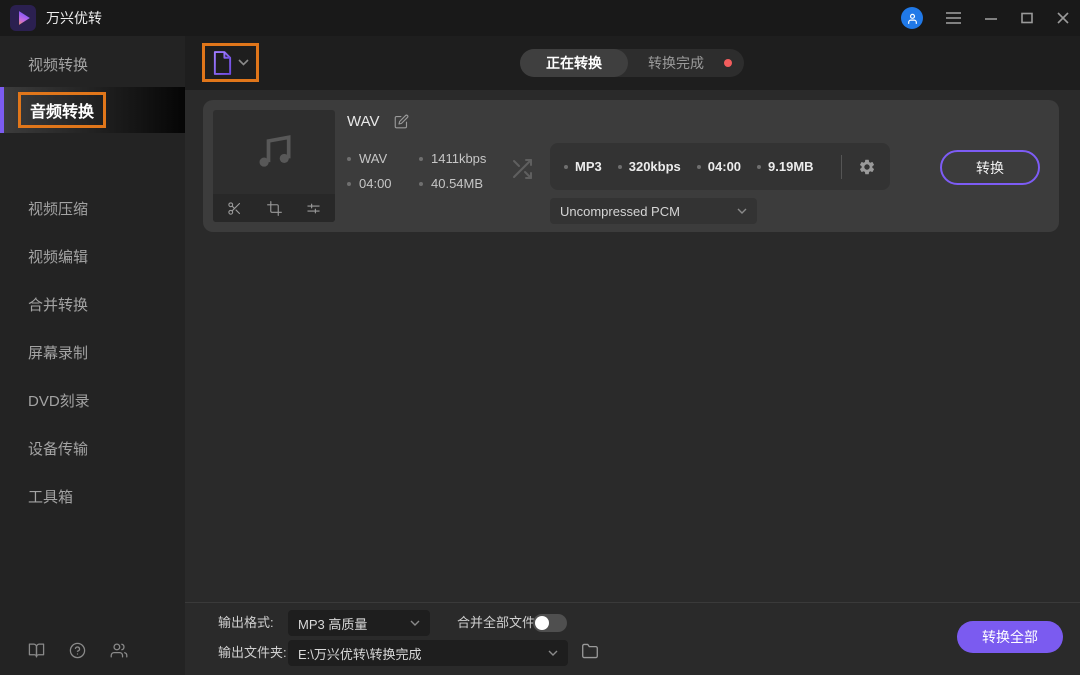 Image resolution: width=1080 pixels, height=675 pixels. I want to click on user-avatar-icon, so click(912, 18).